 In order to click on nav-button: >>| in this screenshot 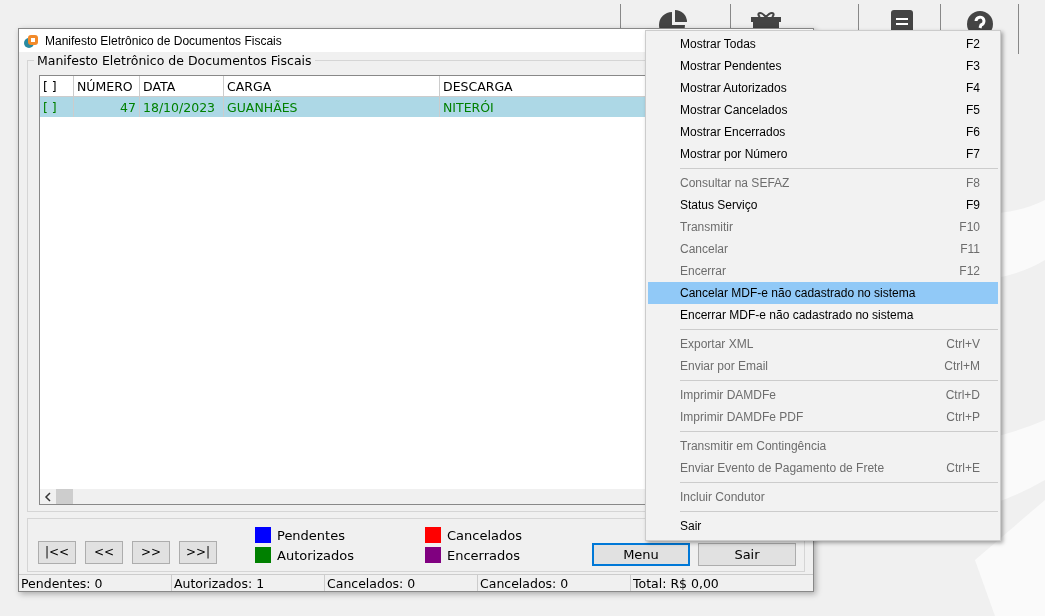, I will do `click(198, 552)`.